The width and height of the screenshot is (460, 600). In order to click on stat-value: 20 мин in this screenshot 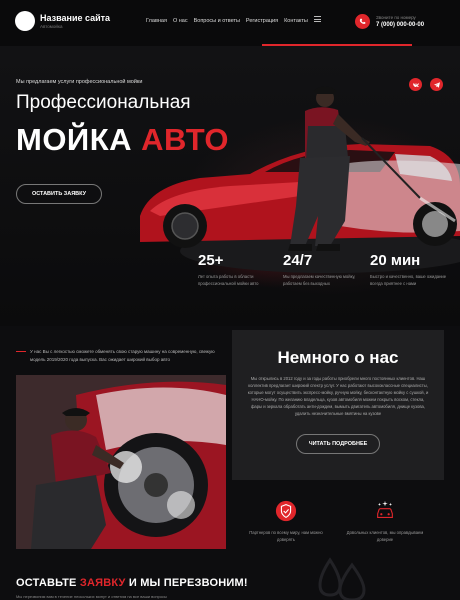, I will do `click(395, 260)`.